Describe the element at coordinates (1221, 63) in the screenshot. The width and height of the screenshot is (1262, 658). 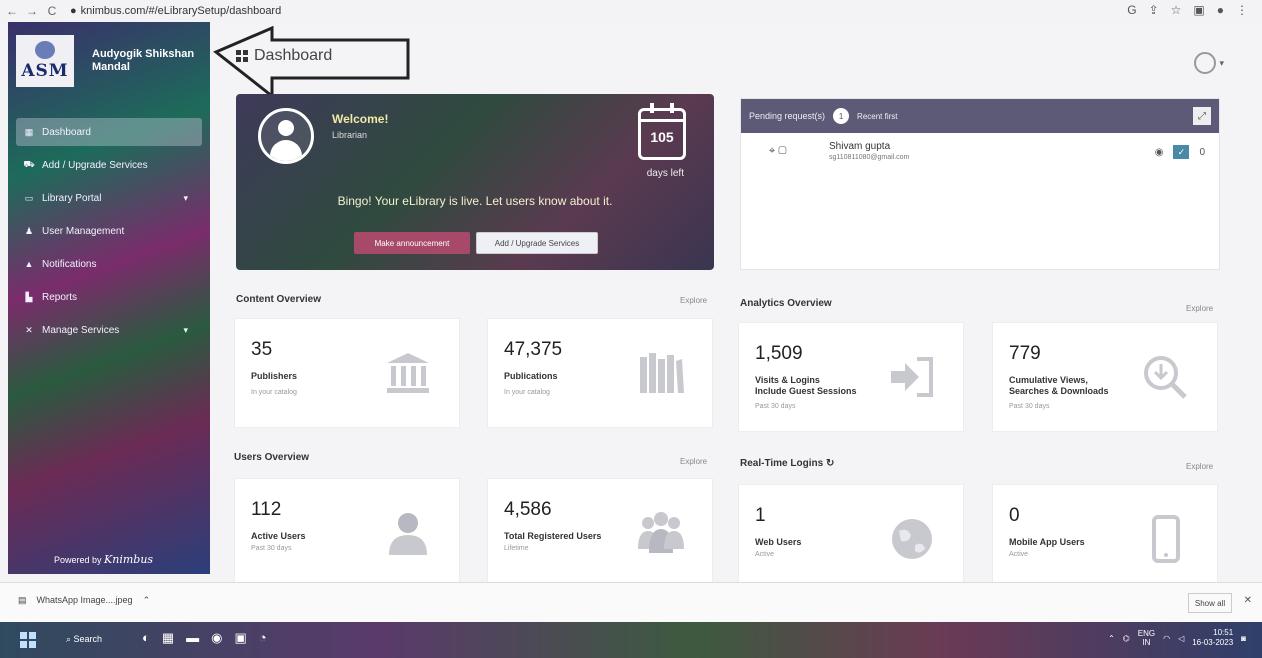
I see `caret-down-icon: ▾` at that location.